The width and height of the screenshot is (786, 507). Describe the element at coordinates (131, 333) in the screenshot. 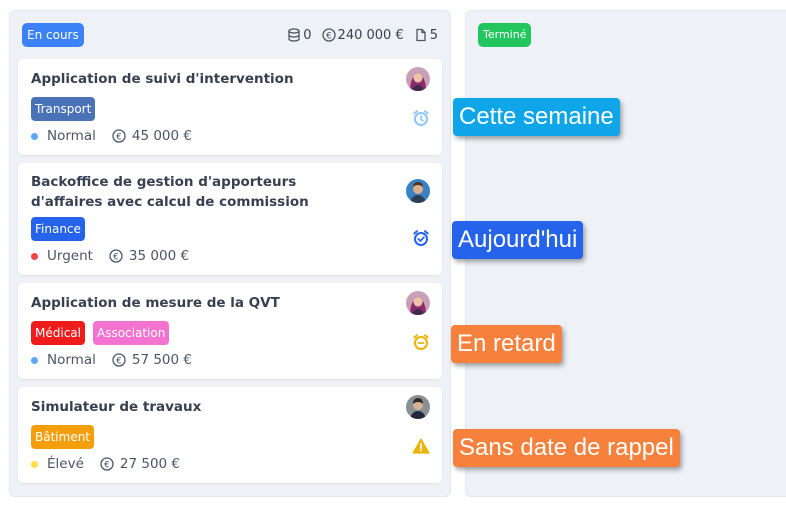

I see `tag: Association` at that location.